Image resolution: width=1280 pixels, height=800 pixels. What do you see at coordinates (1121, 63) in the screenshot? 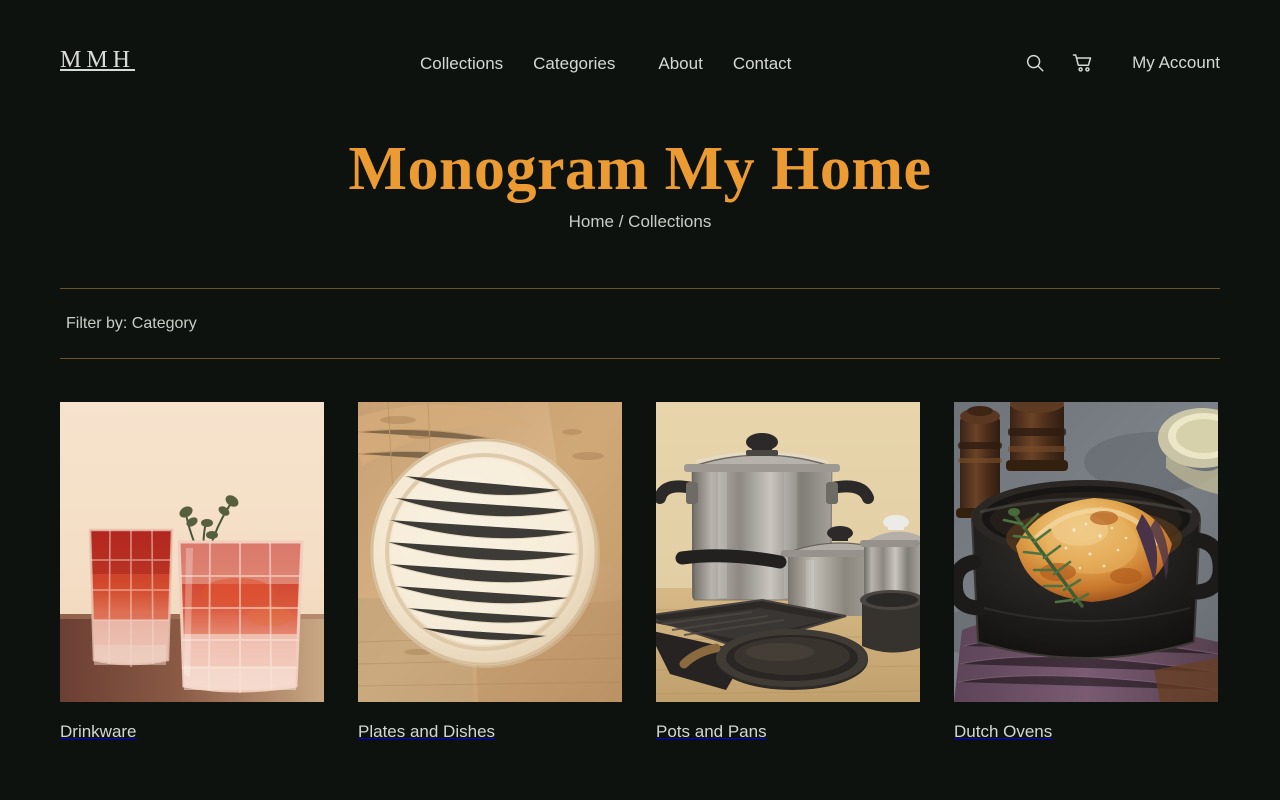
I see `header-actions: My Account` at bounding box center [1121, 63].